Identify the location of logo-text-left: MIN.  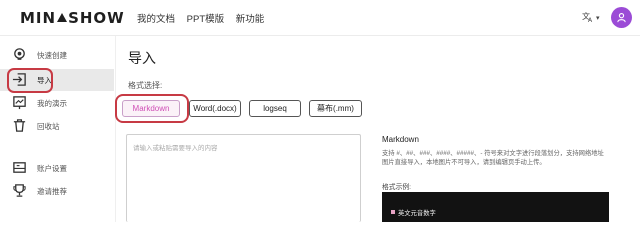
(38, 18).